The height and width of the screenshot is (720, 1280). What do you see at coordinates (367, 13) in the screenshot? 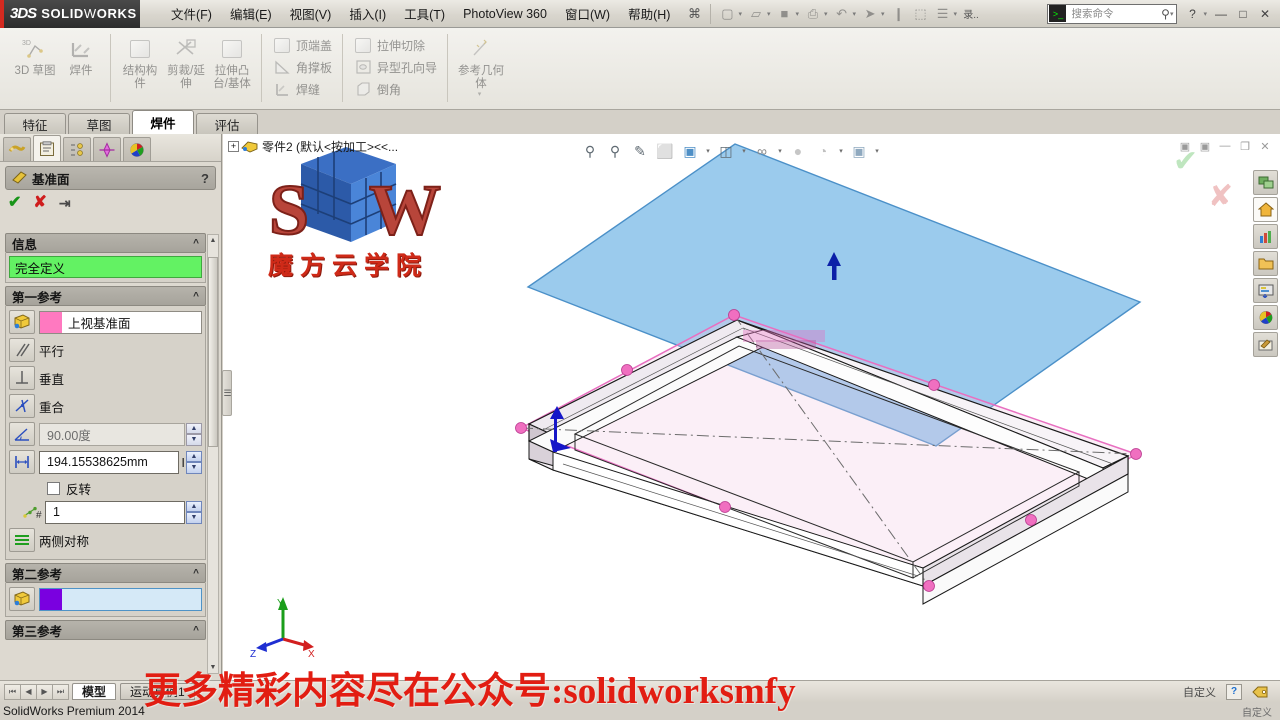
I see `menu-insert: 插入(I)` at bounding box center [367, 13].